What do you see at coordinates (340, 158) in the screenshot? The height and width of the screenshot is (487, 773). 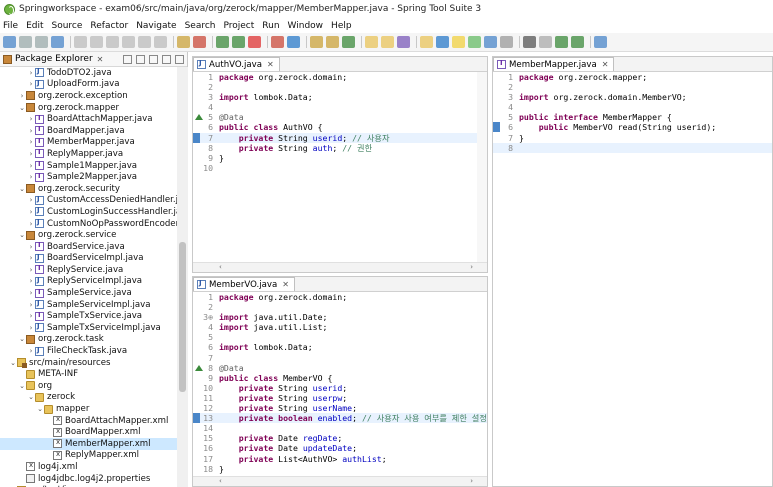 I see `code-line: 9}` at bounding box center [340, 158].